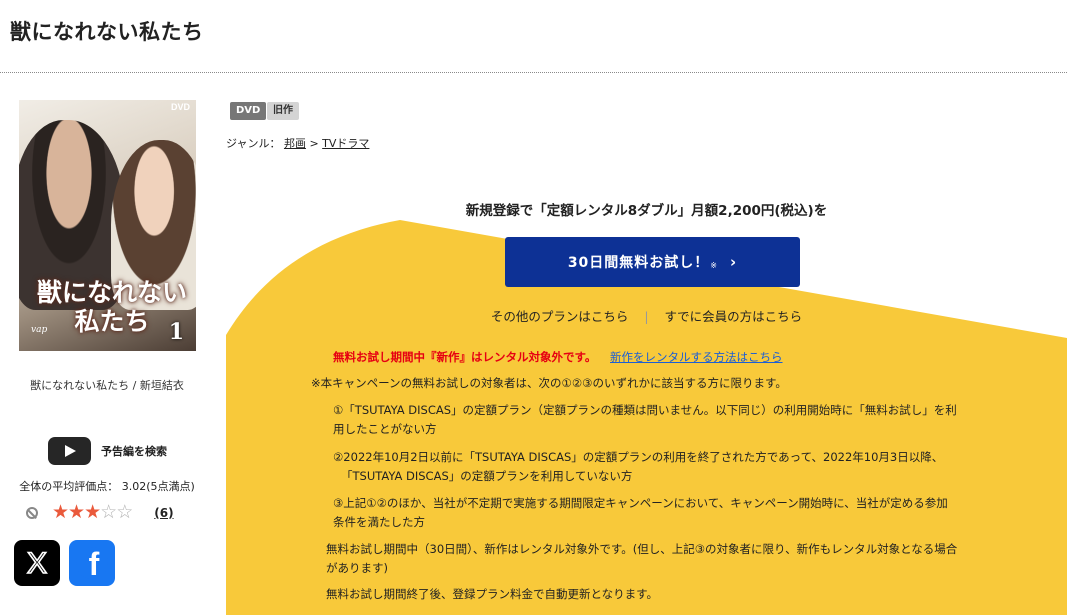  Describe the element at coordinates (465, 357) in the screenshot. I see `warning-text: 無料お試し期間中『新作』はレンタル対象外です。` at that location.